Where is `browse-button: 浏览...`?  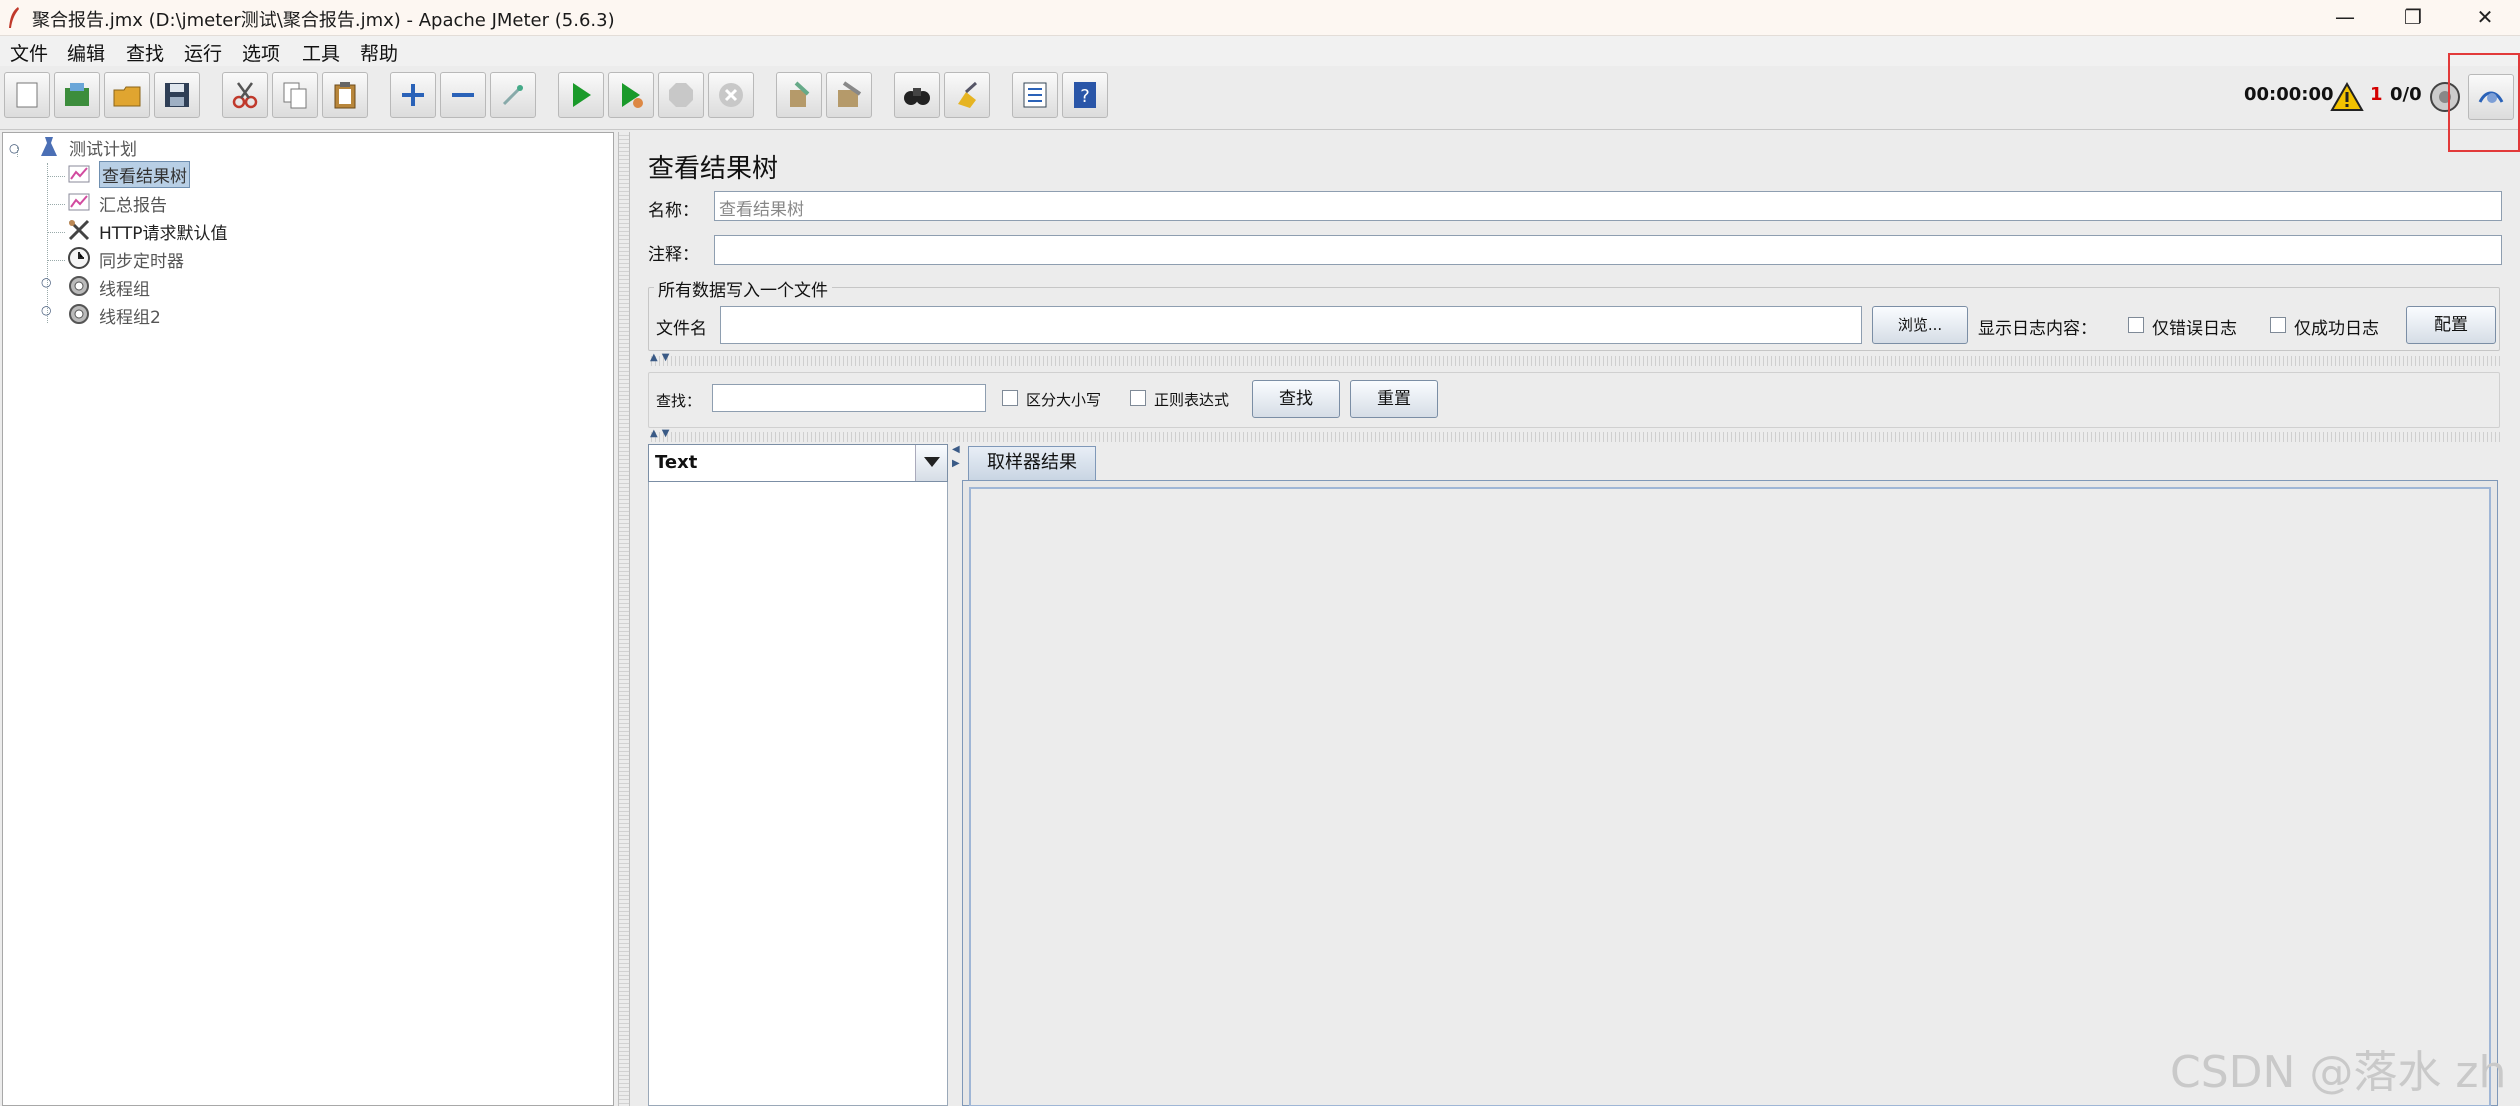
browse-button: 浏览... is located at coordinates (1920, 325).